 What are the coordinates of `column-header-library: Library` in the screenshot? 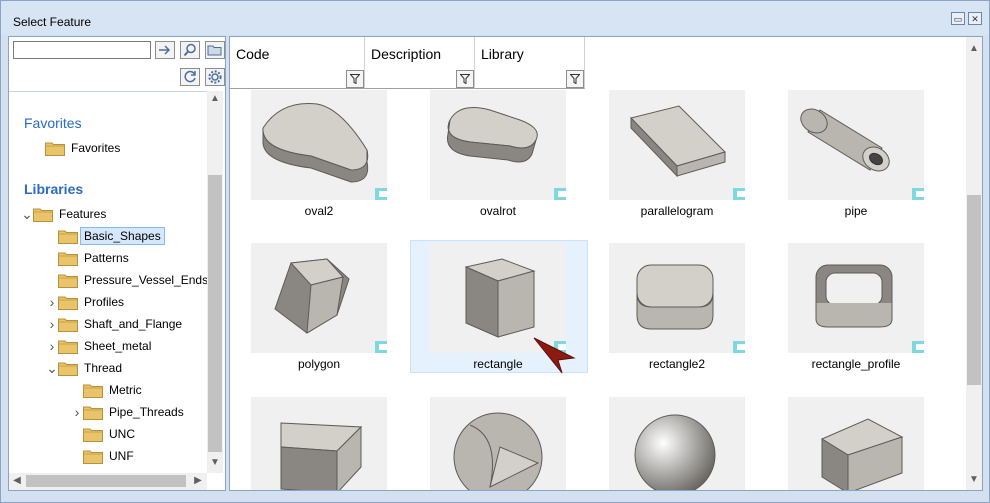 It's located at (530, 63).